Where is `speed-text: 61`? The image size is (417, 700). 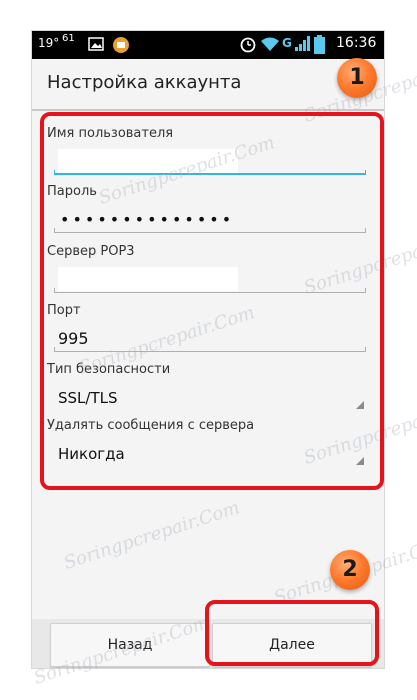 speed-text: 61 is located at coordinates (68, 38).